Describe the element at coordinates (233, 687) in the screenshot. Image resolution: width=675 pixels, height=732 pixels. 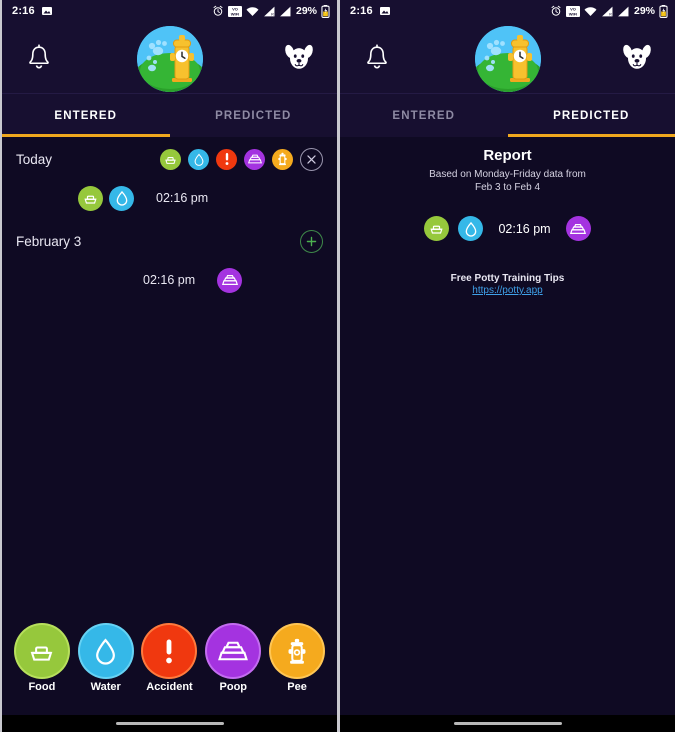
I see `quick-add-label: Poop` at that location.